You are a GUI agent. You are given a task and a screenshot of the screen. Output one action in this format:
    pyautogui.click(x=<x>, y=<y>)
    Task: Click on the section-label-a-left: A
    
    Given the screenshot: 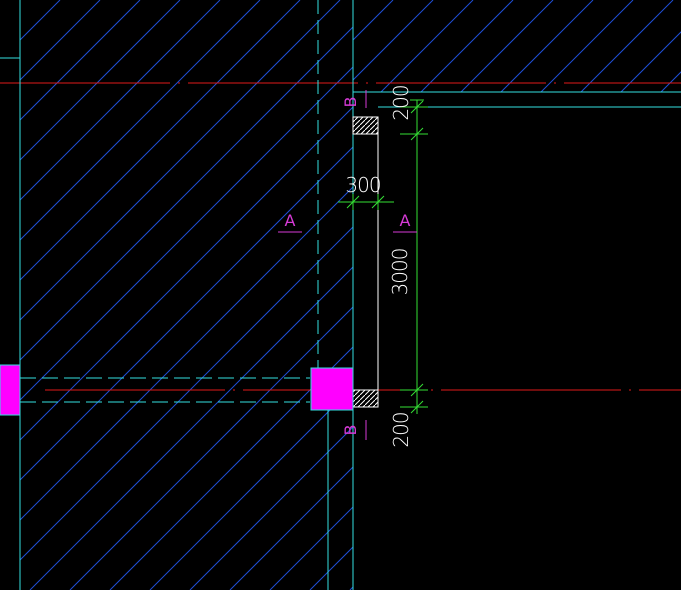 What is the action you would take?
    pyautogui.click(x=290, y=220)
    